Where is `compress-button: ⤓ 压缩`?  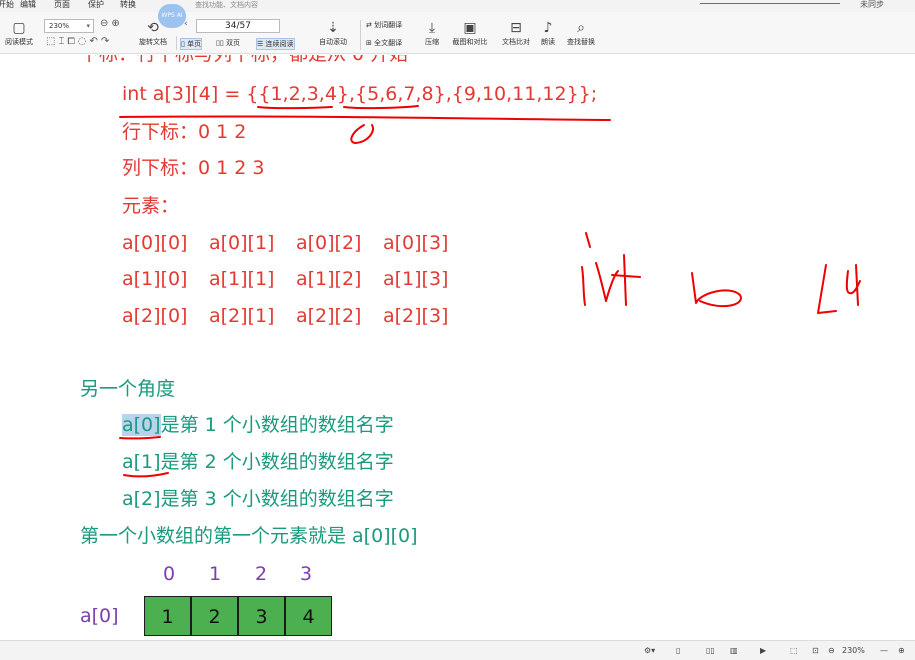
compress-button: ⤓ 压缩 is located at coordinates (432, 33).